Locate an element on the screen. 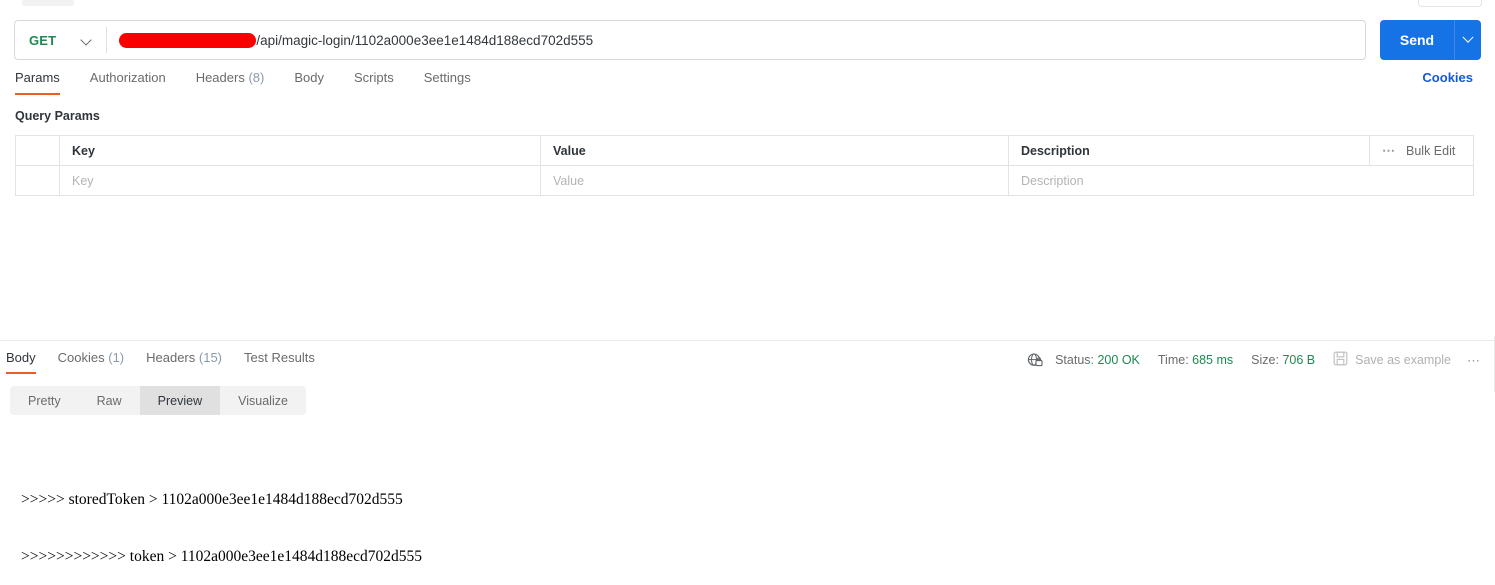 Image resolution: width=1495 pixels, height=585 pixels. save-disk-icon is located at coordinates (1340, 360).